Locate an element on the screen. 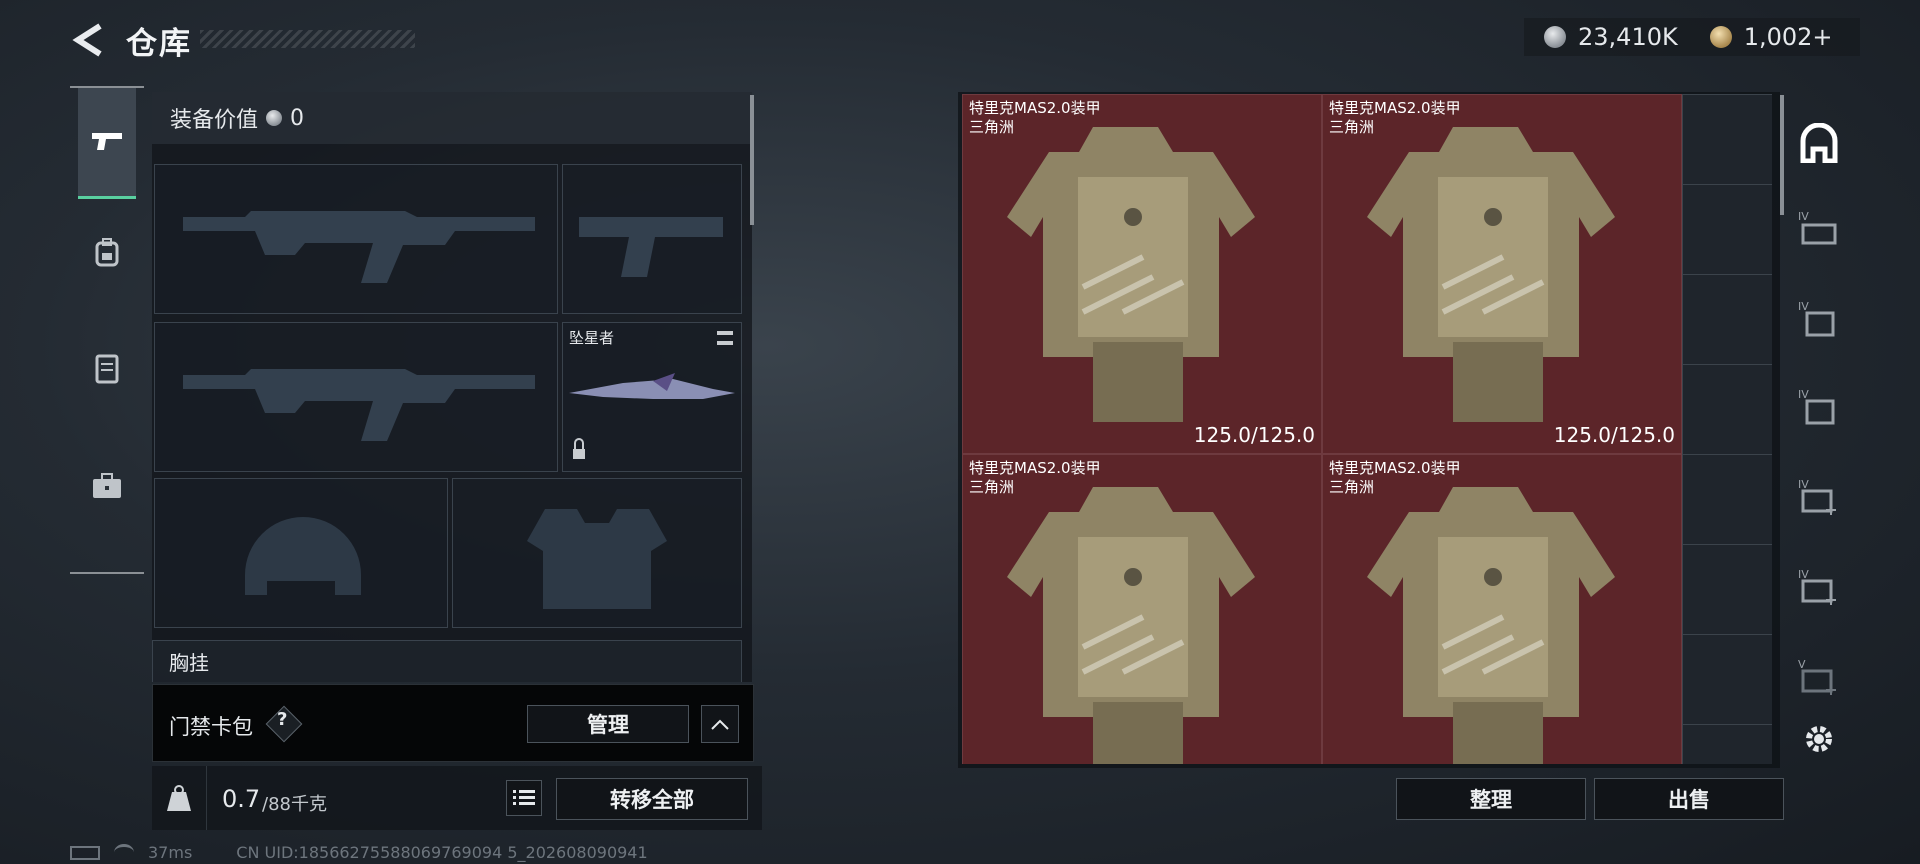 Image resolution: width=1920 pixels, height=864 pixels. settings-button is located at coordinates (1819, 739).